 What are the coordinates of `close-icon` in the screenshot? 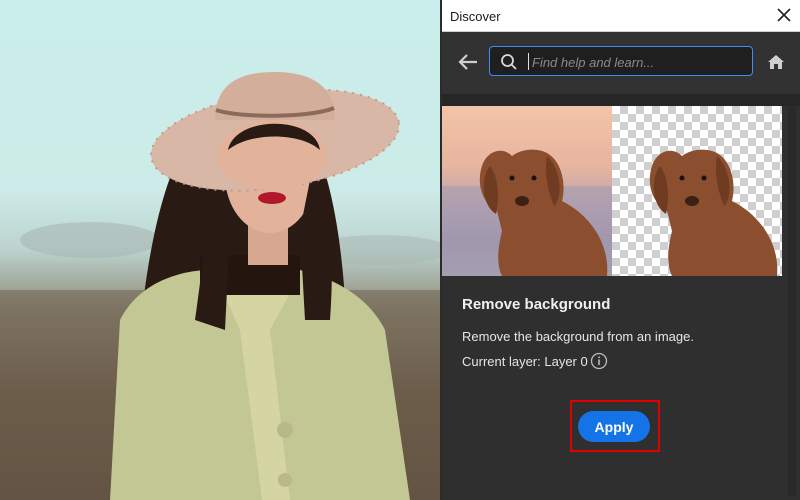 It's located at (784, 15).